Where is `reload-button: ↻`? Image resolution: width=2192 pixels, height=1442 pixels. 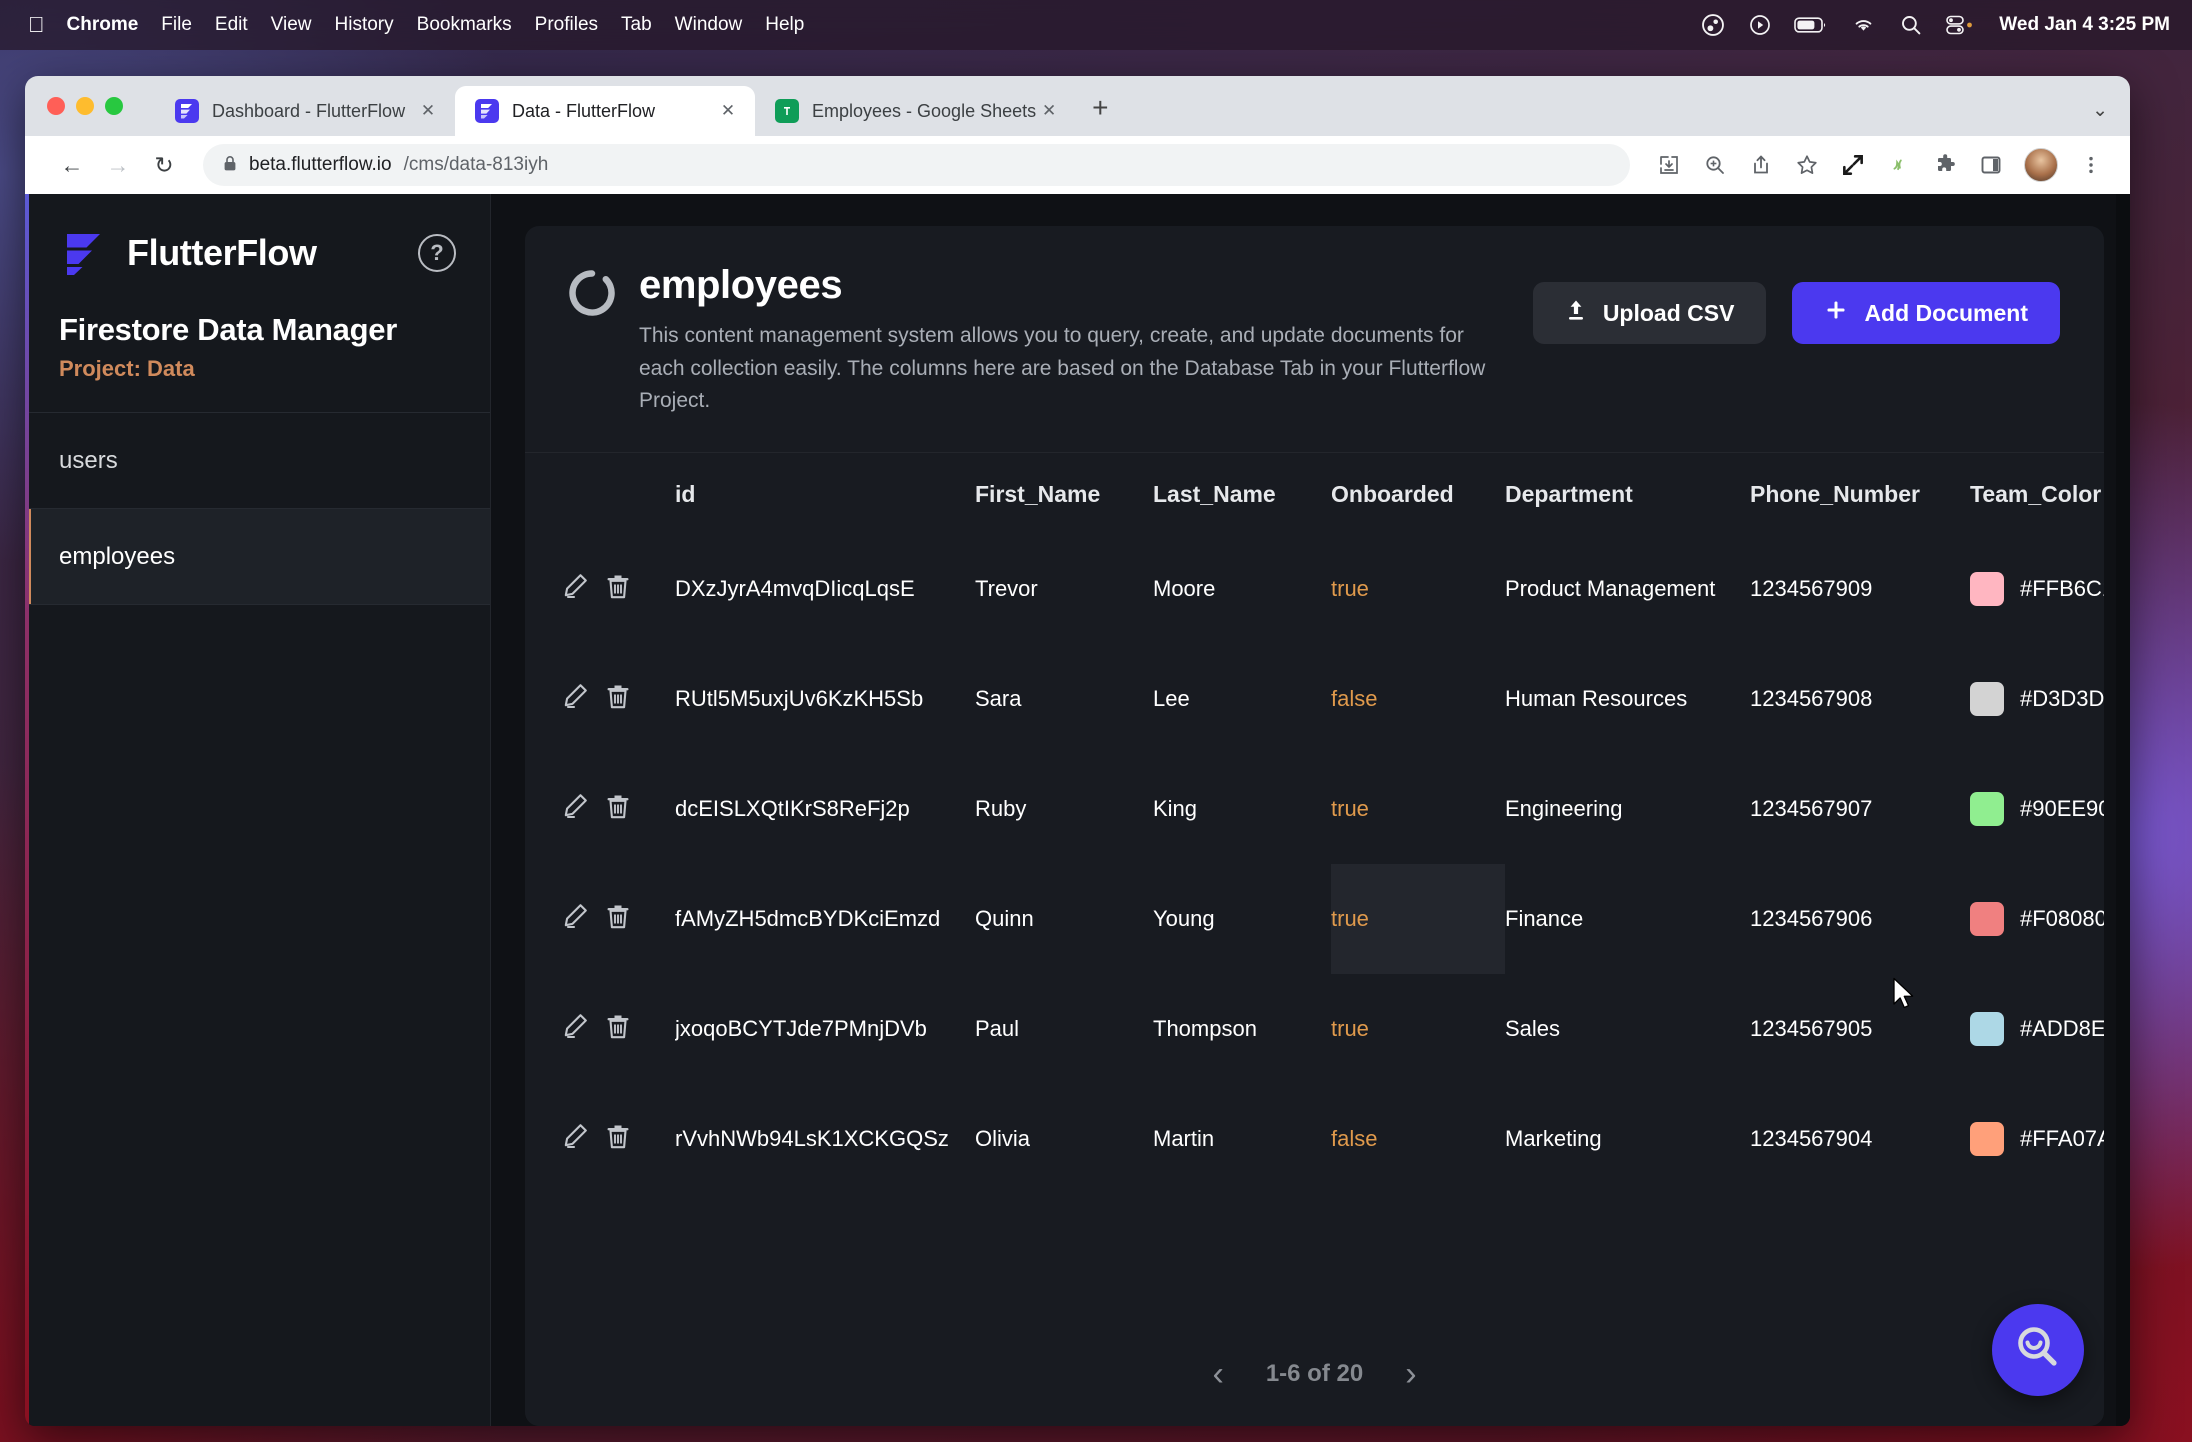 reload-button: ↻ is located at coordinates (164, 165).